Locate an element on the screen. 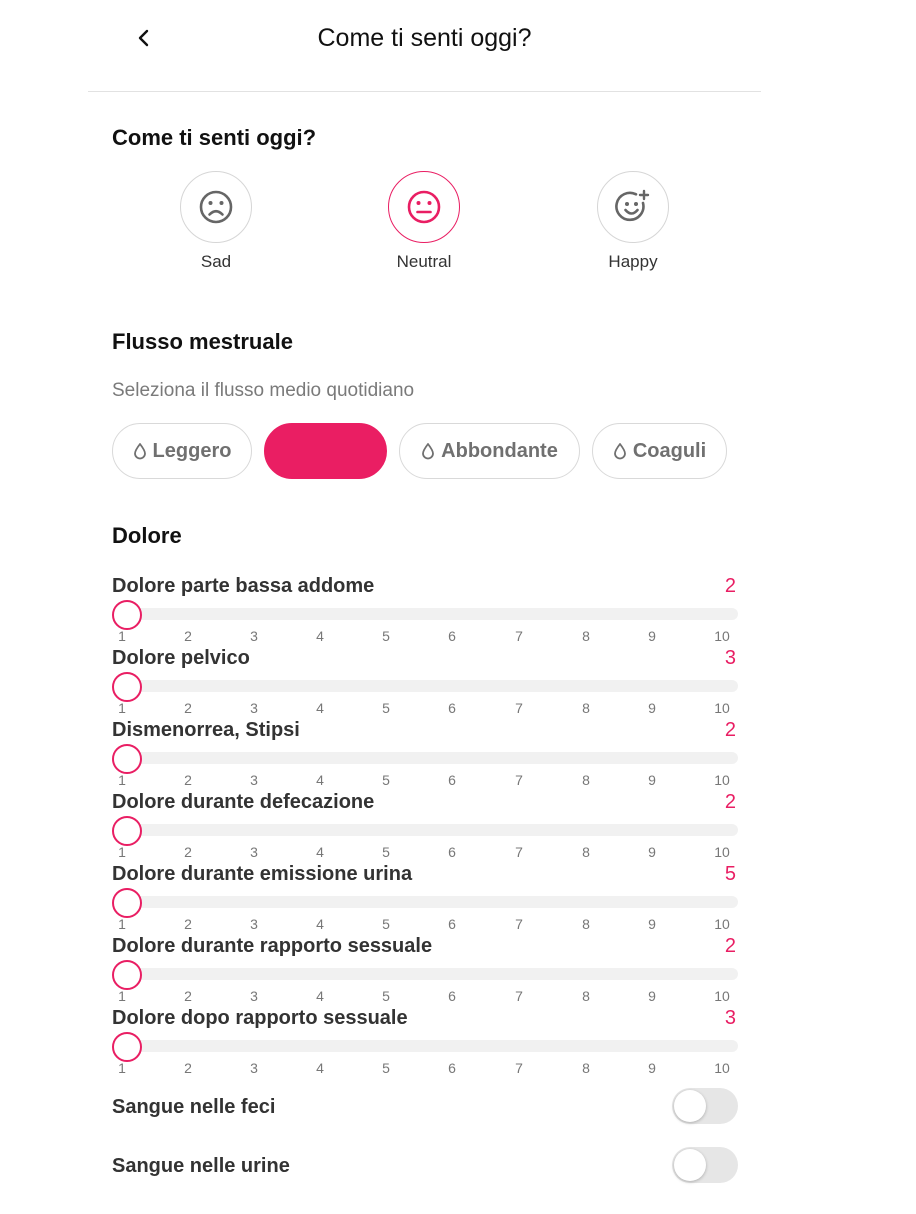  pain-slider: Dolore parte bassa addome 2 1 2 3 4 5 6 7 8 9 10 is located at coordinates (425, 609).